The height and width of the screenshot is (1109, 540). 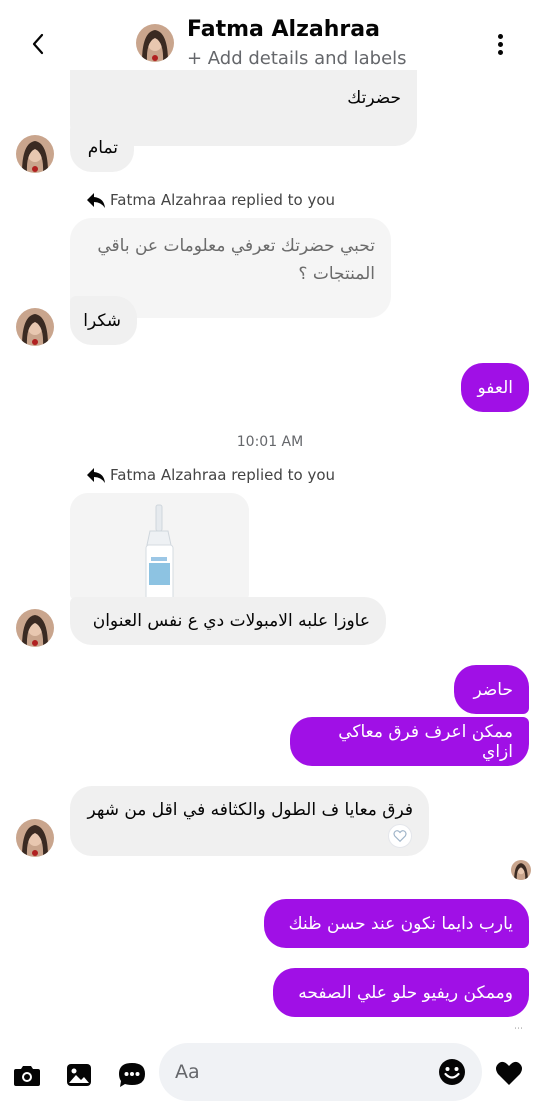 I want to click on message-bubble-outgoing: حاضر, so click(x=491, y=689).